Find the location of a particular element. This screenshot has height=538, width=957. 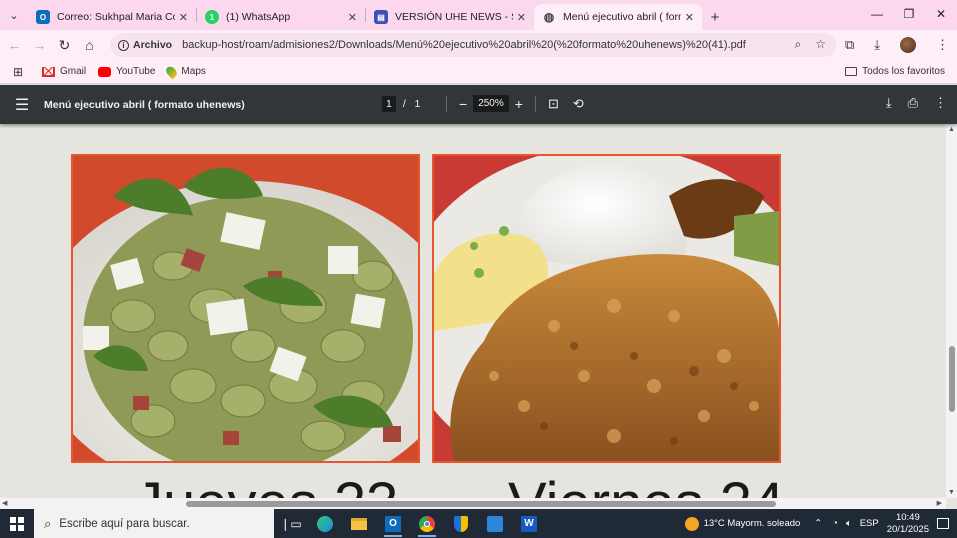

task-view-button: ❘▭ is located at coordinates (291, 523).